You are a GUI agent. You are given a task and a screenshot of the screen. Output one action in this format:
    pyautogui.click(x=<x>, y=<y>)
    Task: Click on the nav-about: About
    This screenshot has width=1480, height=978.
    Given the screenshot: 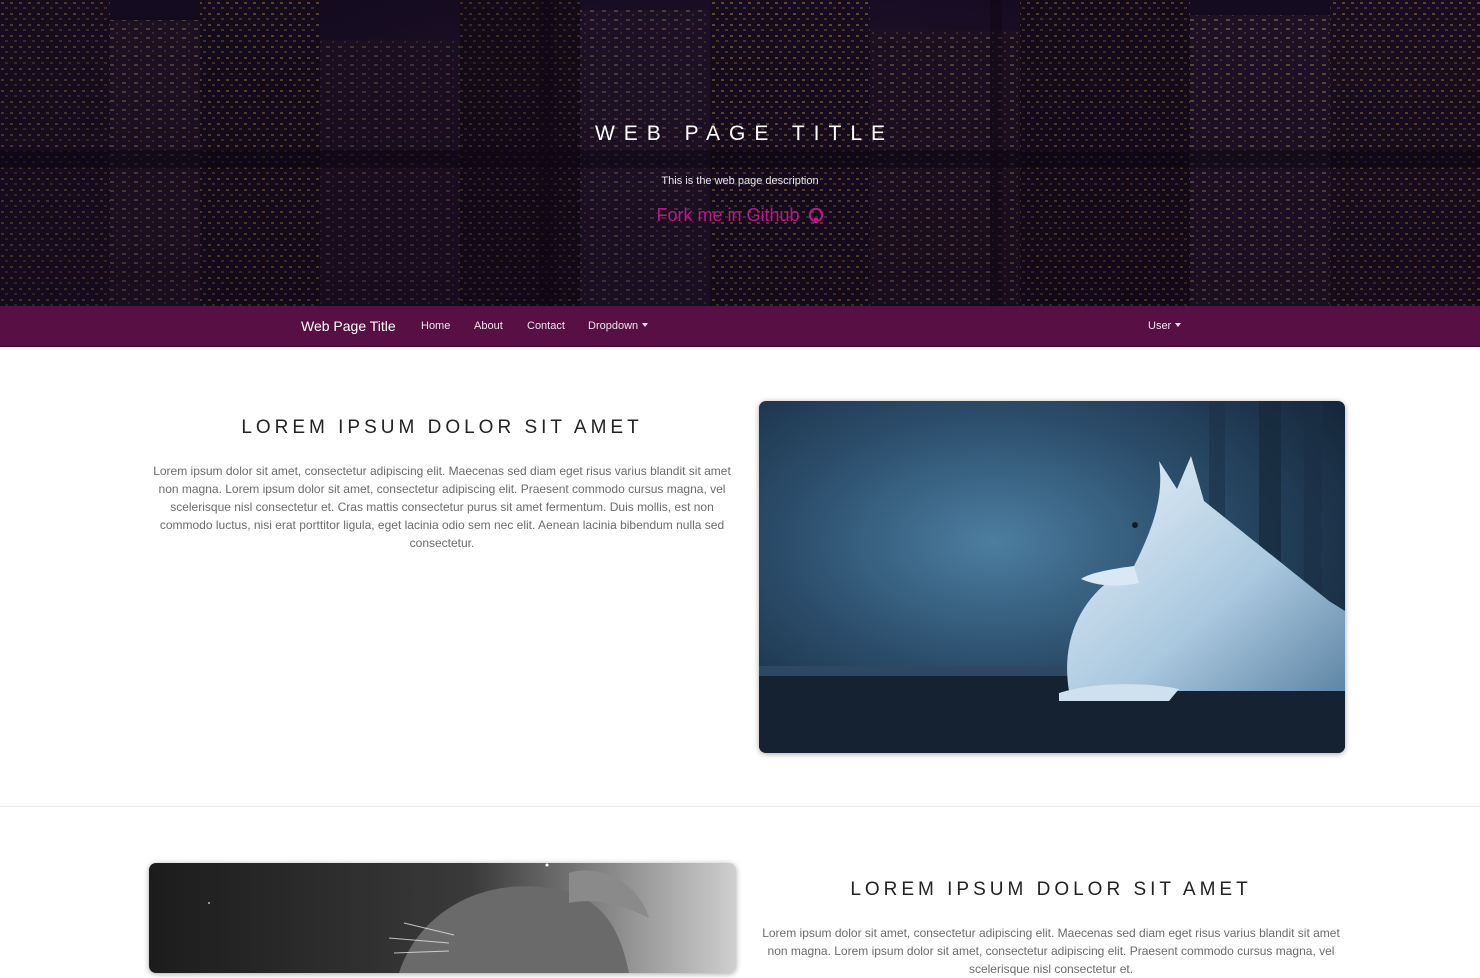 What is the action you would take?
    pyautogui.click(x=488, y=326)
    